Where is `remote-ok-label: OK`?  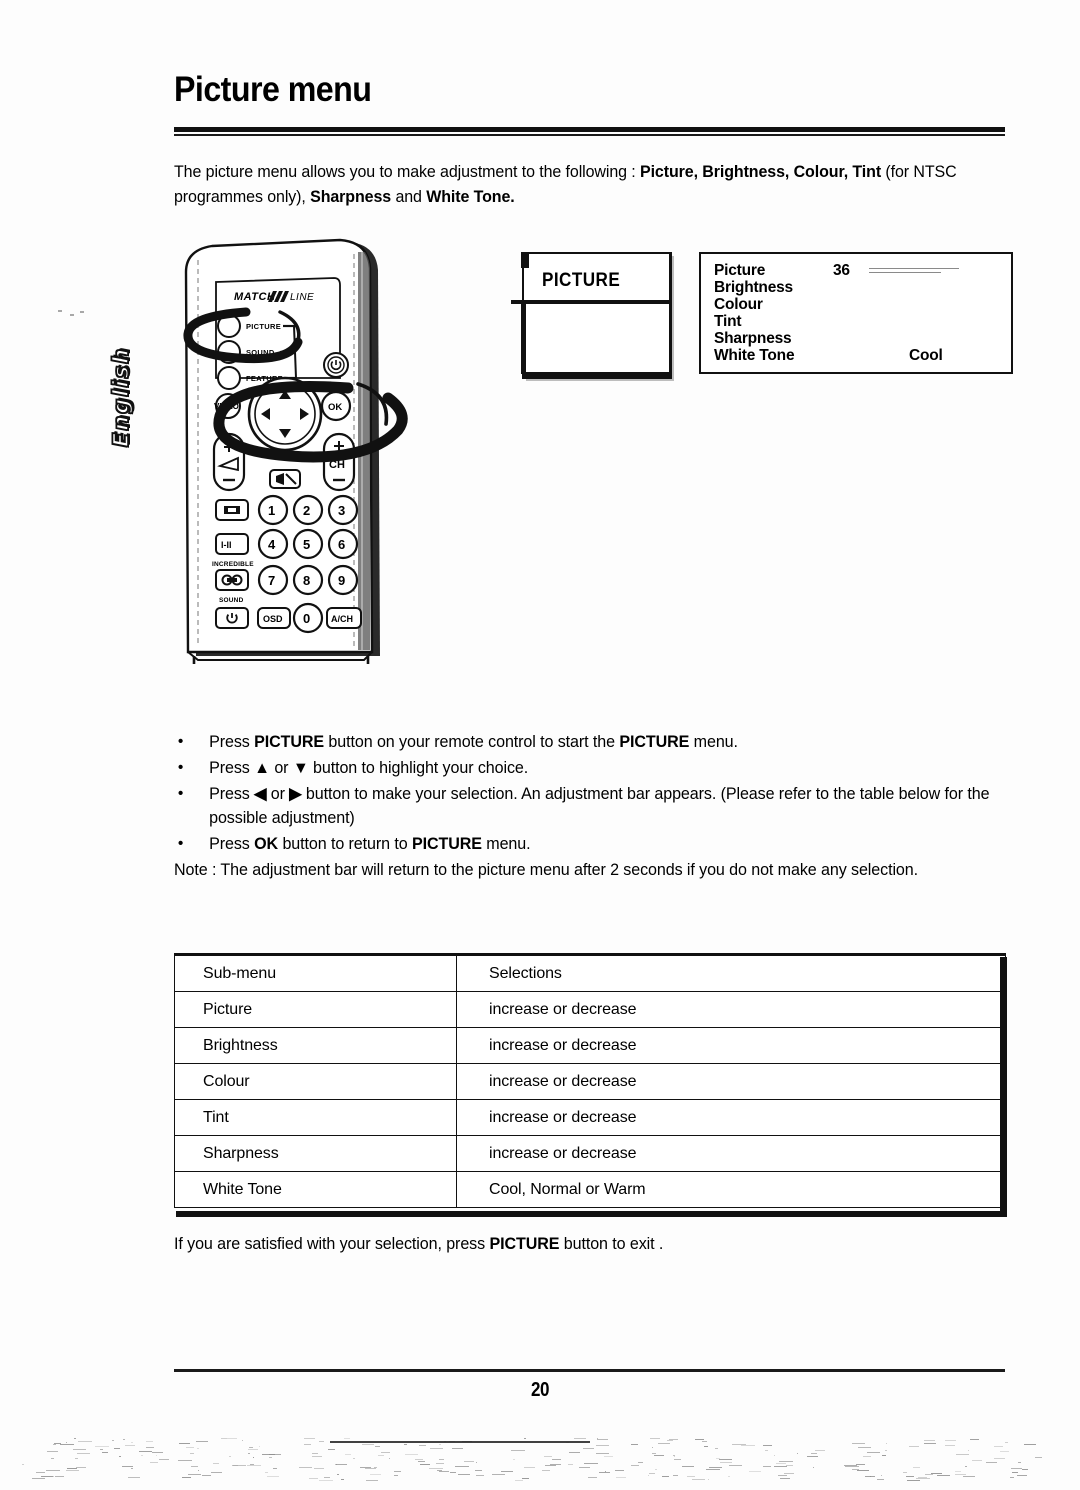
remote-ok-label: OK is located at coordinates (335, 407).